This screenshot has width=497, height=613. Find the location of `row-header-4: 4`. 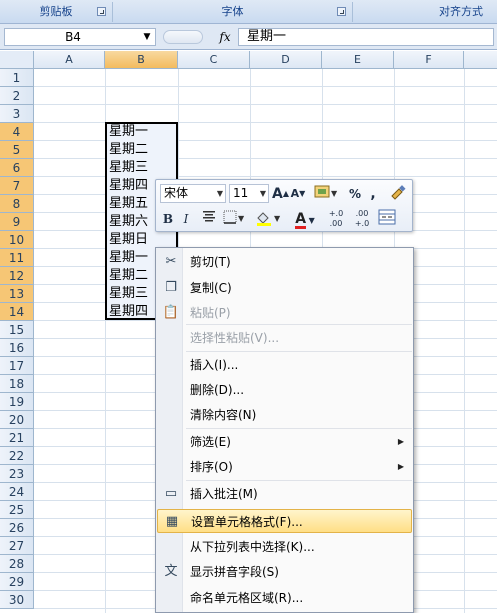

row-header-4: 4 is located at coordinates (17, 132).